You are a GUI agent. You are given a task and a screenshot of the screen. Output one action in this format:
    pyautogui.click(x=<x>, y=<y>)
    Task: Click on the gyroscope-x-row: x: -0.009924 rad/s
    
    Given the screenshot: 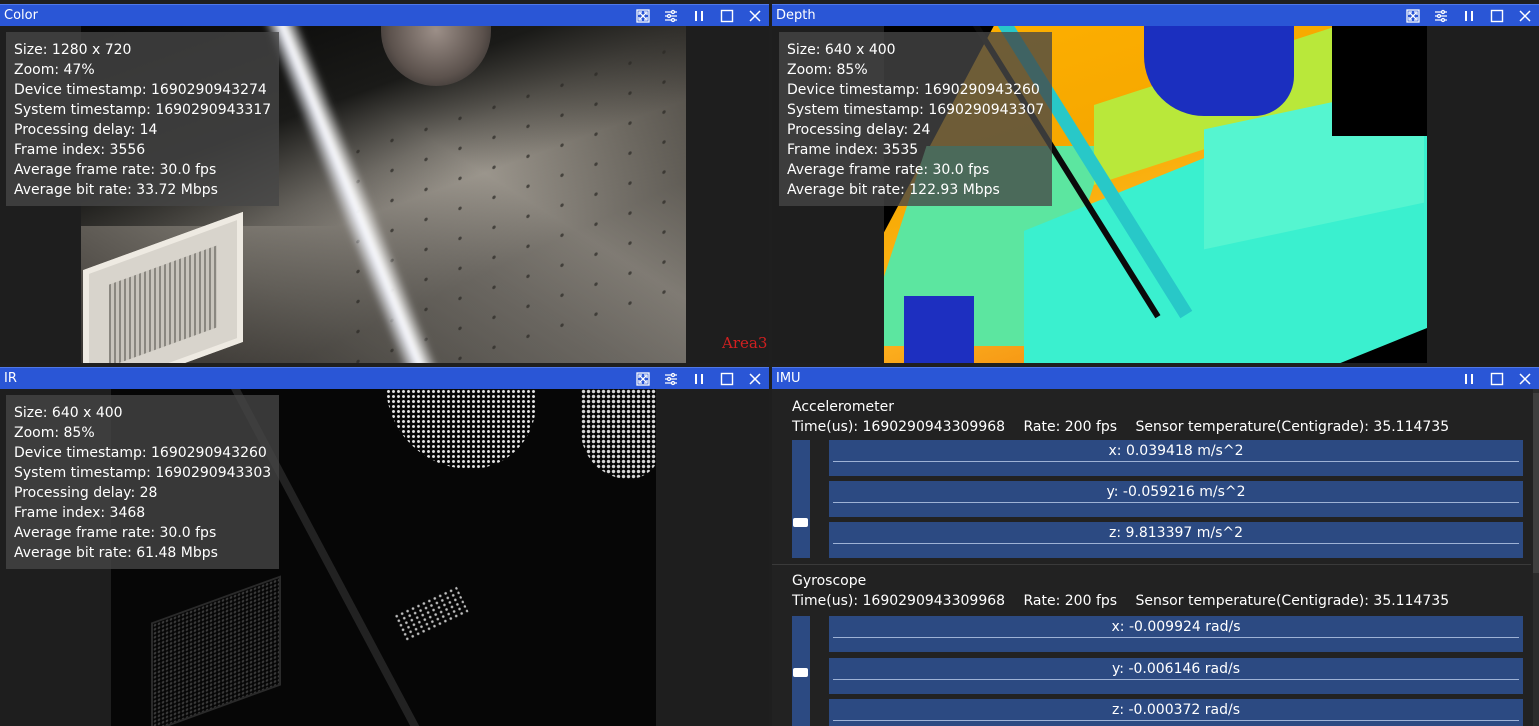 What is the action you would take?
    pyautogui.click(x=1176, y=634)
    